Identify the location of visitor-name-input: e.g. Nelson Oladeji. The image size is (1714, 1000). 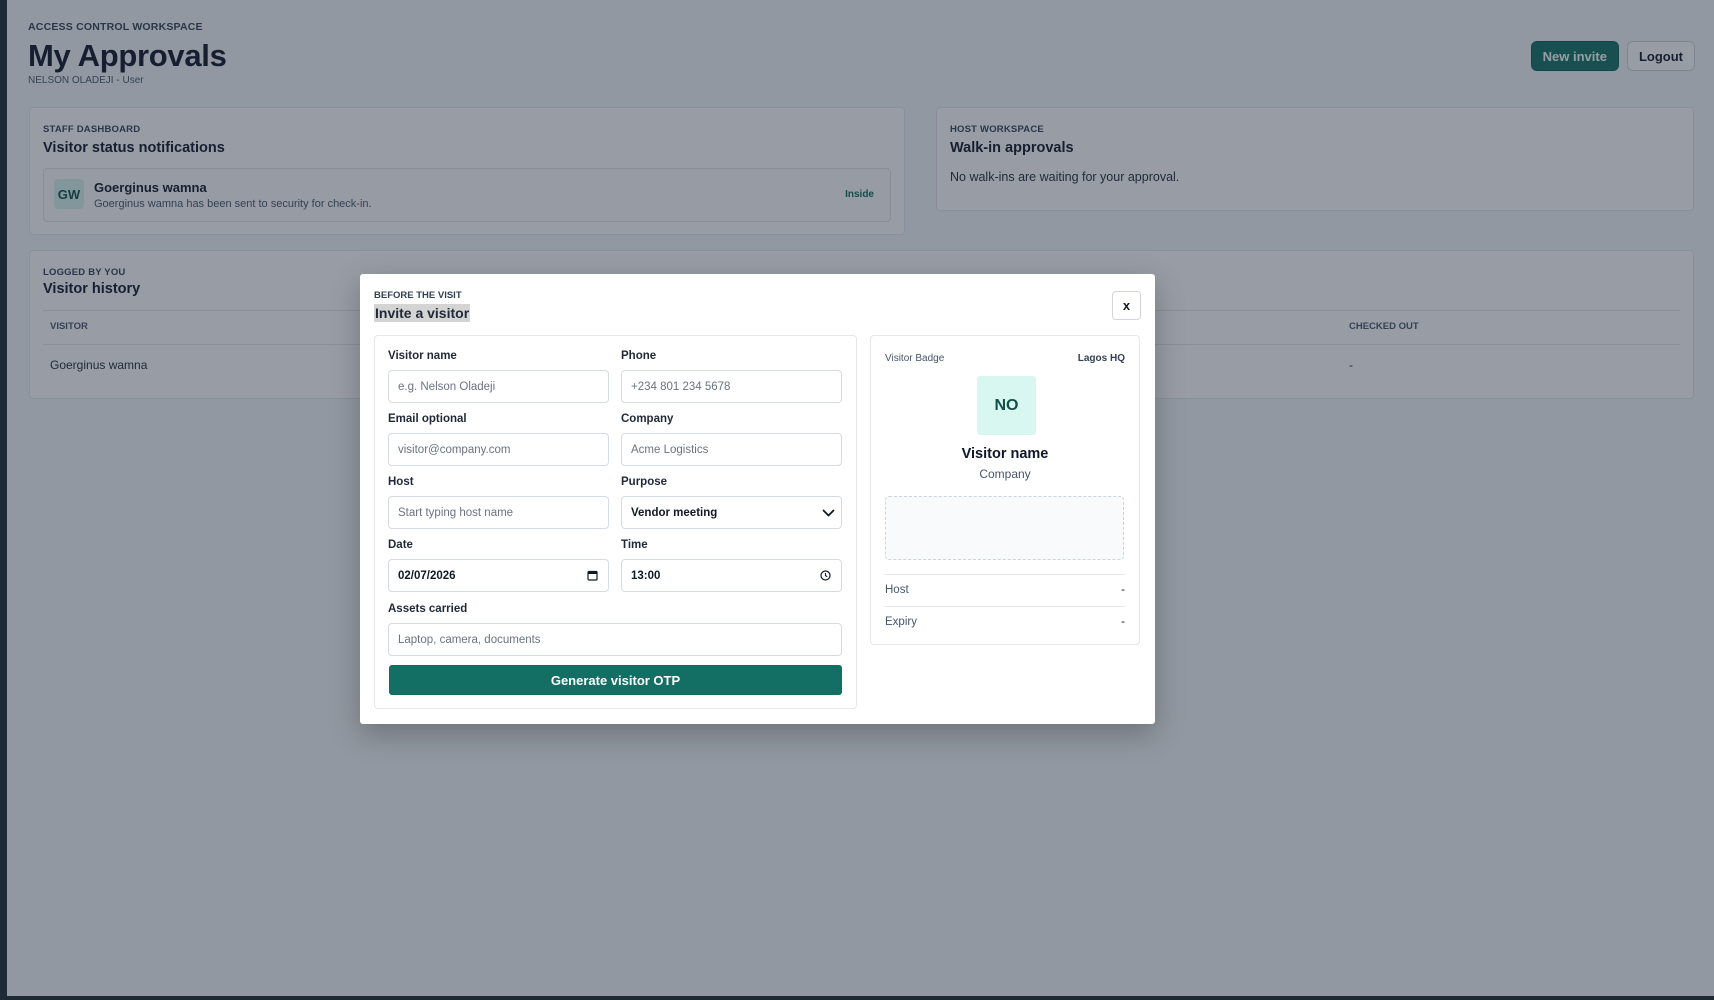
(498, 386).